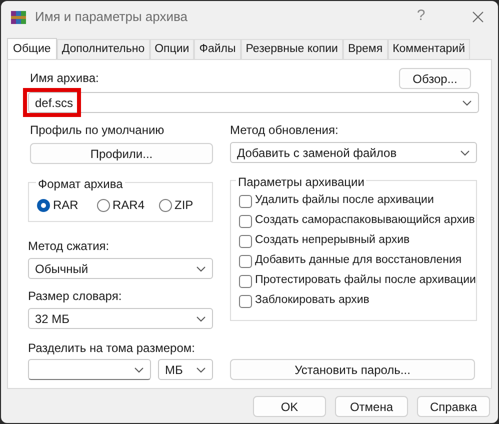 This screenshot has width=499, height=424. I want to click on field-label: Имя архива:, so click(64, 78).